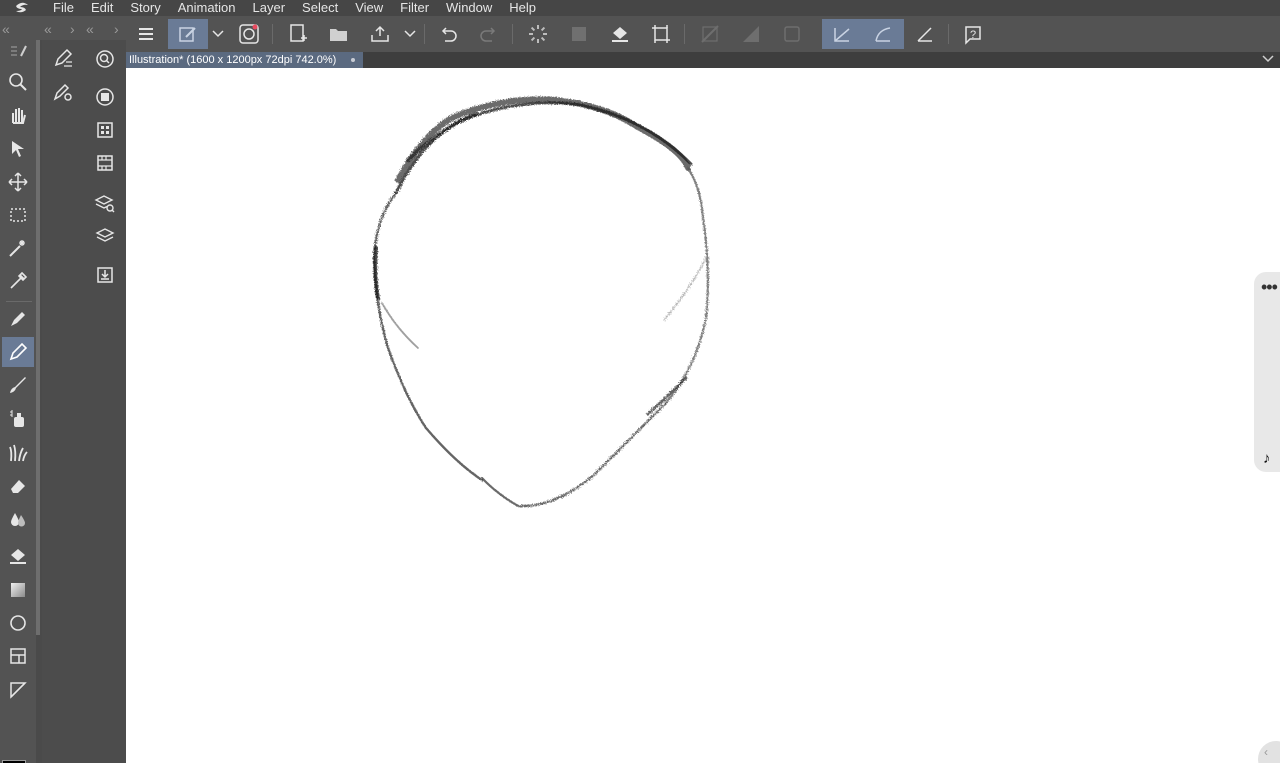 The height and width of the screenshot is (763, 1280). What do you see at coordinates (18, 352) in the screenshot?
I see `pencil-icon` at bounding box center [18, 352].